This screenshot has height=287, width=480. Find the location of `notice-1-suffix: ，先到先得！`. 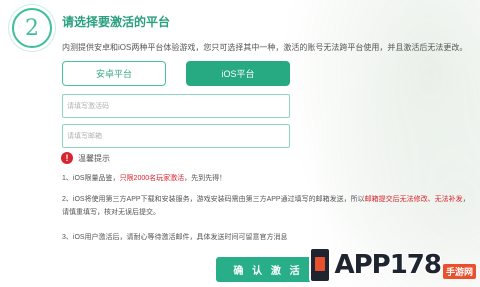

notice-1-suffix: ，先到先得！ is located at coordinates (205, 178).